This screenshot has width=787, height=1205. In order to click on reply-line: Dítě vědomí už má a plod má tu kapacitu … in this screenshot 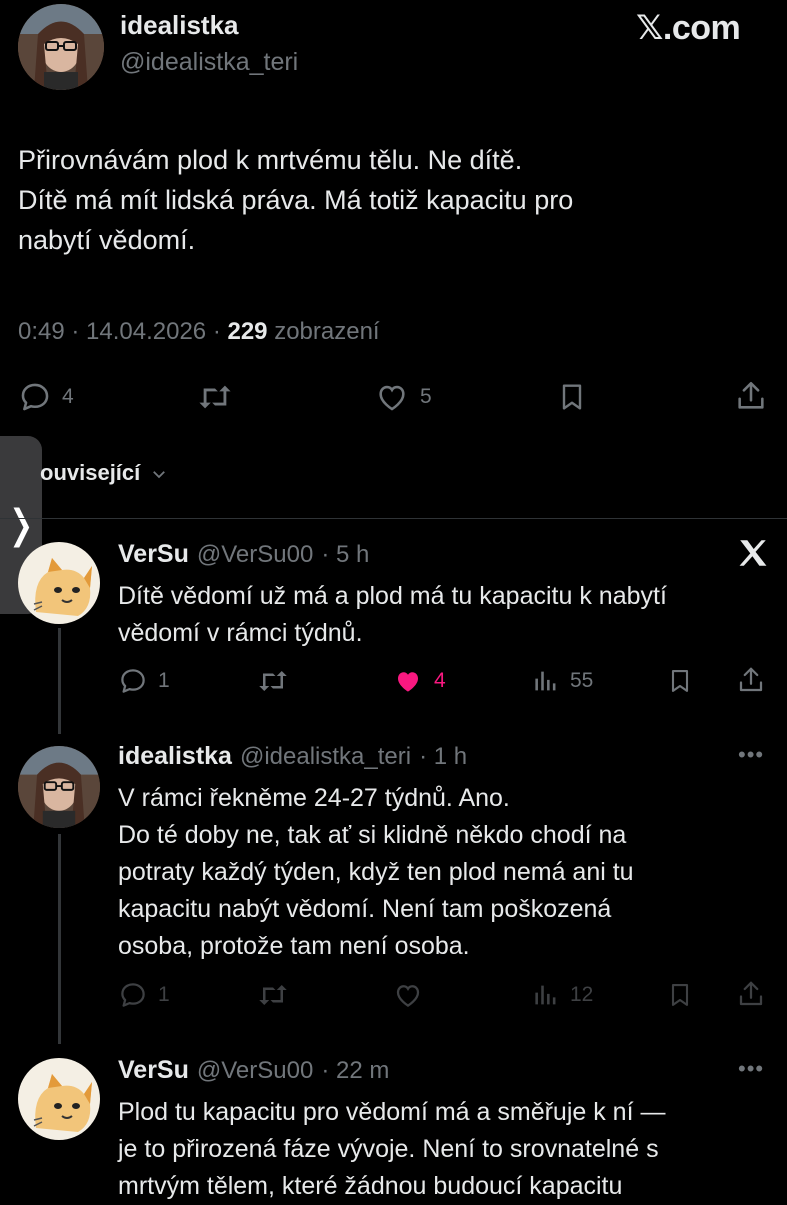, I will do `click(392, 596)`.